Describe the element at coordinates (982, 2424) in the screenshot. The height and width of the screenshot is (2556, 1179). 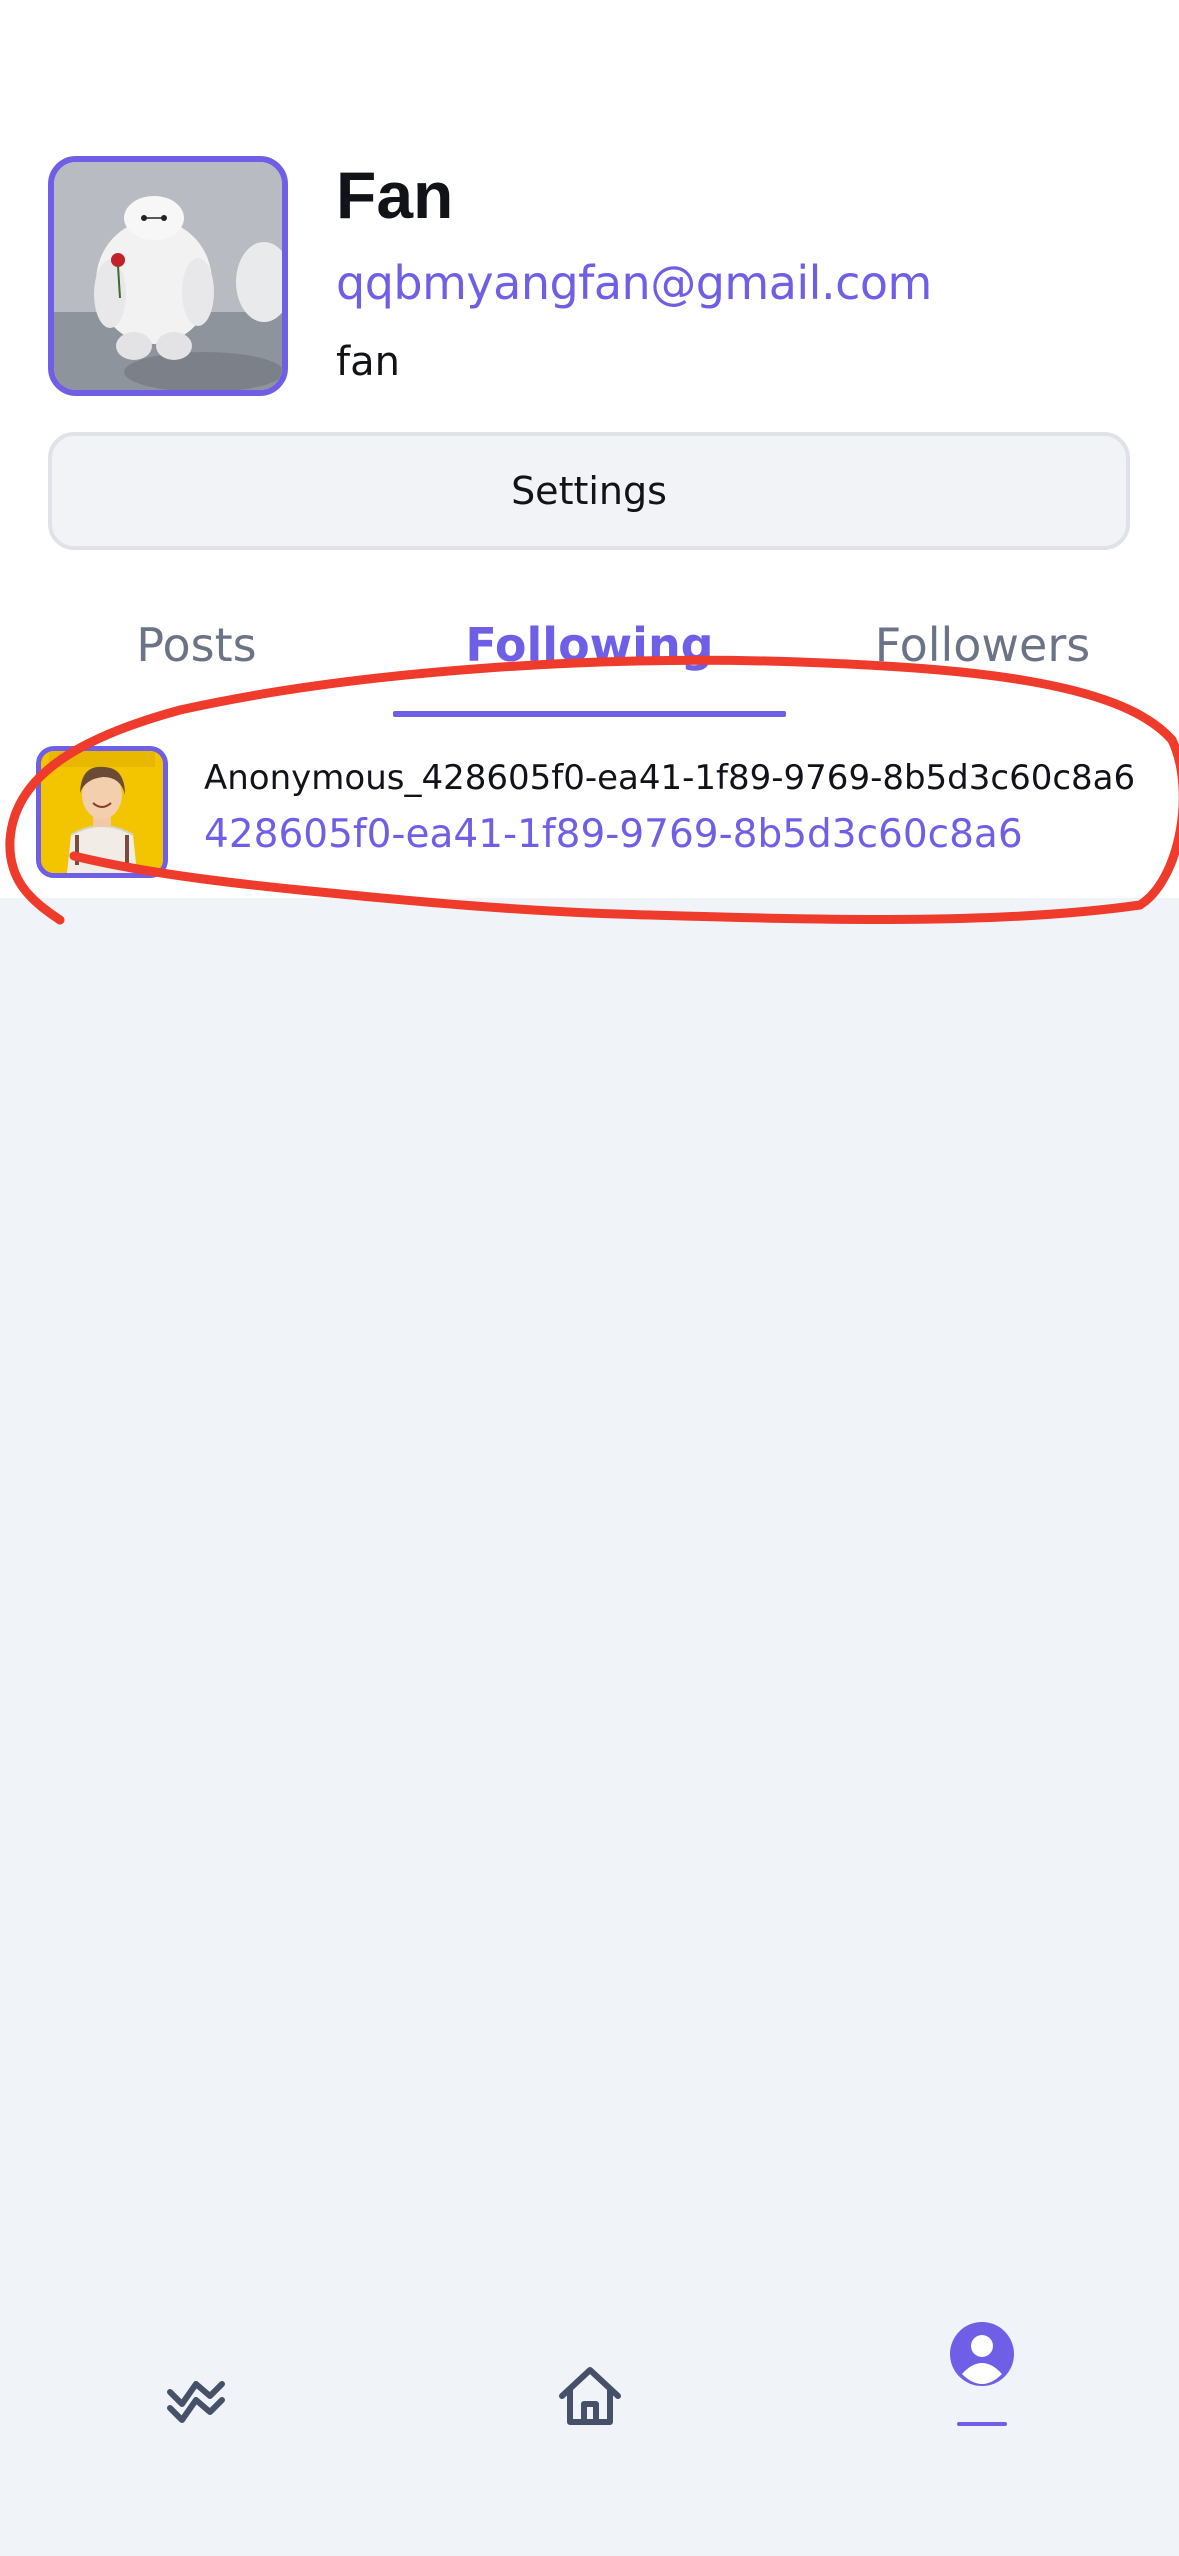
I see `active-nav-indicator` at that location.